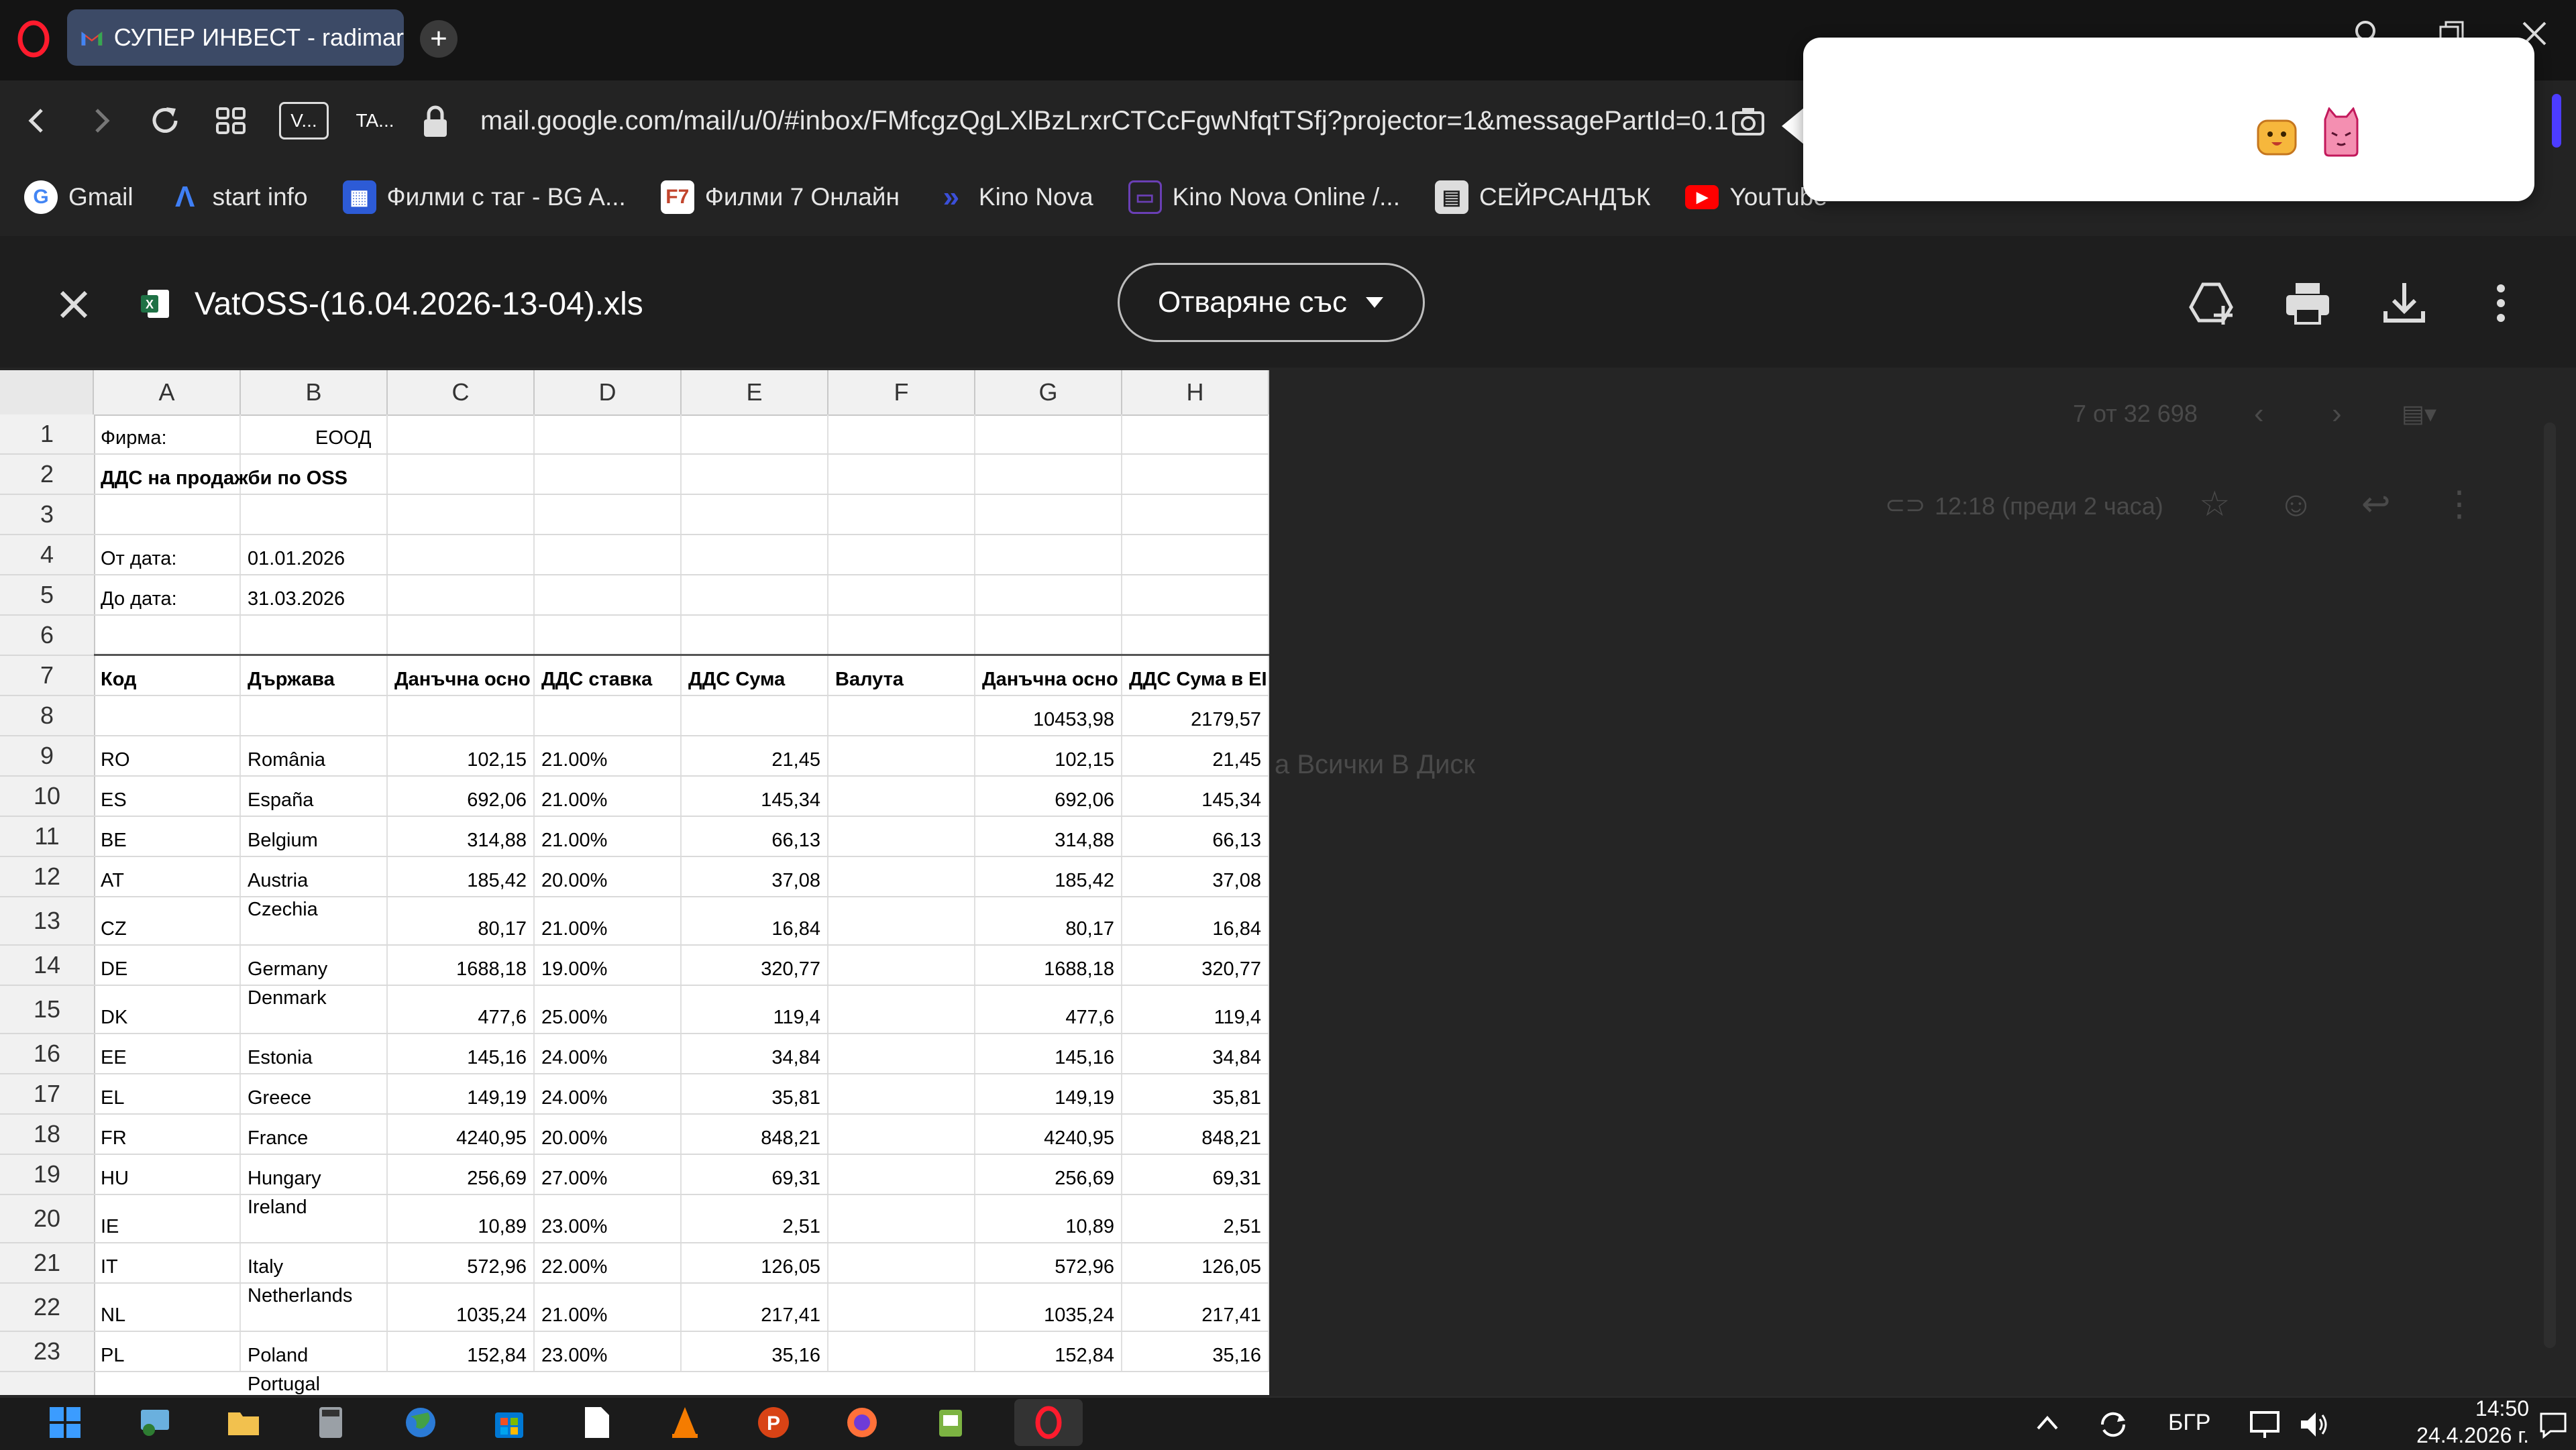 Image resolution: width=2576 pixels, height=1450 pixels. What do you see at coordinates (1542, 197) in the screenshot?
I see `bookmark-seirsandak: ▤ СЕЙРСАНДЪК` at bounding box center [1542, 197].